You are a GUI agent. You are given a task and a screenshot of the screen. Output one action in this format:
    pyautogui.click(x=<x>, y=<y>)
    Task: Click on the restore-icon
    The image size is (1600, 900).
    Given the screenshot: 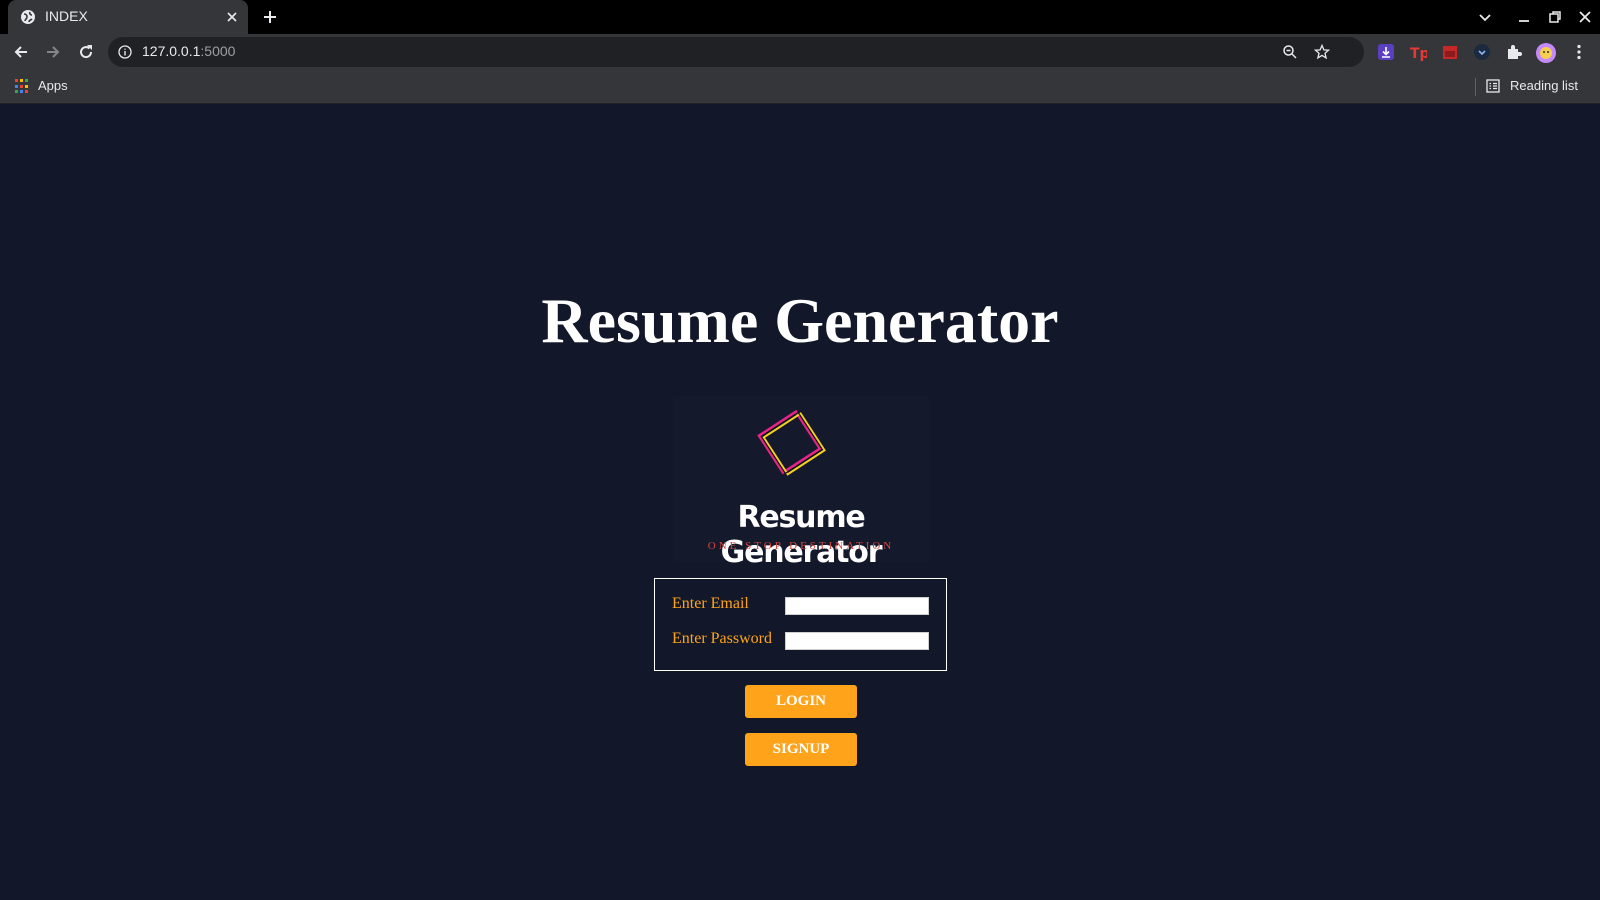 What is the action you would take?
    pyautogui.click(x=1555, y=17)
    